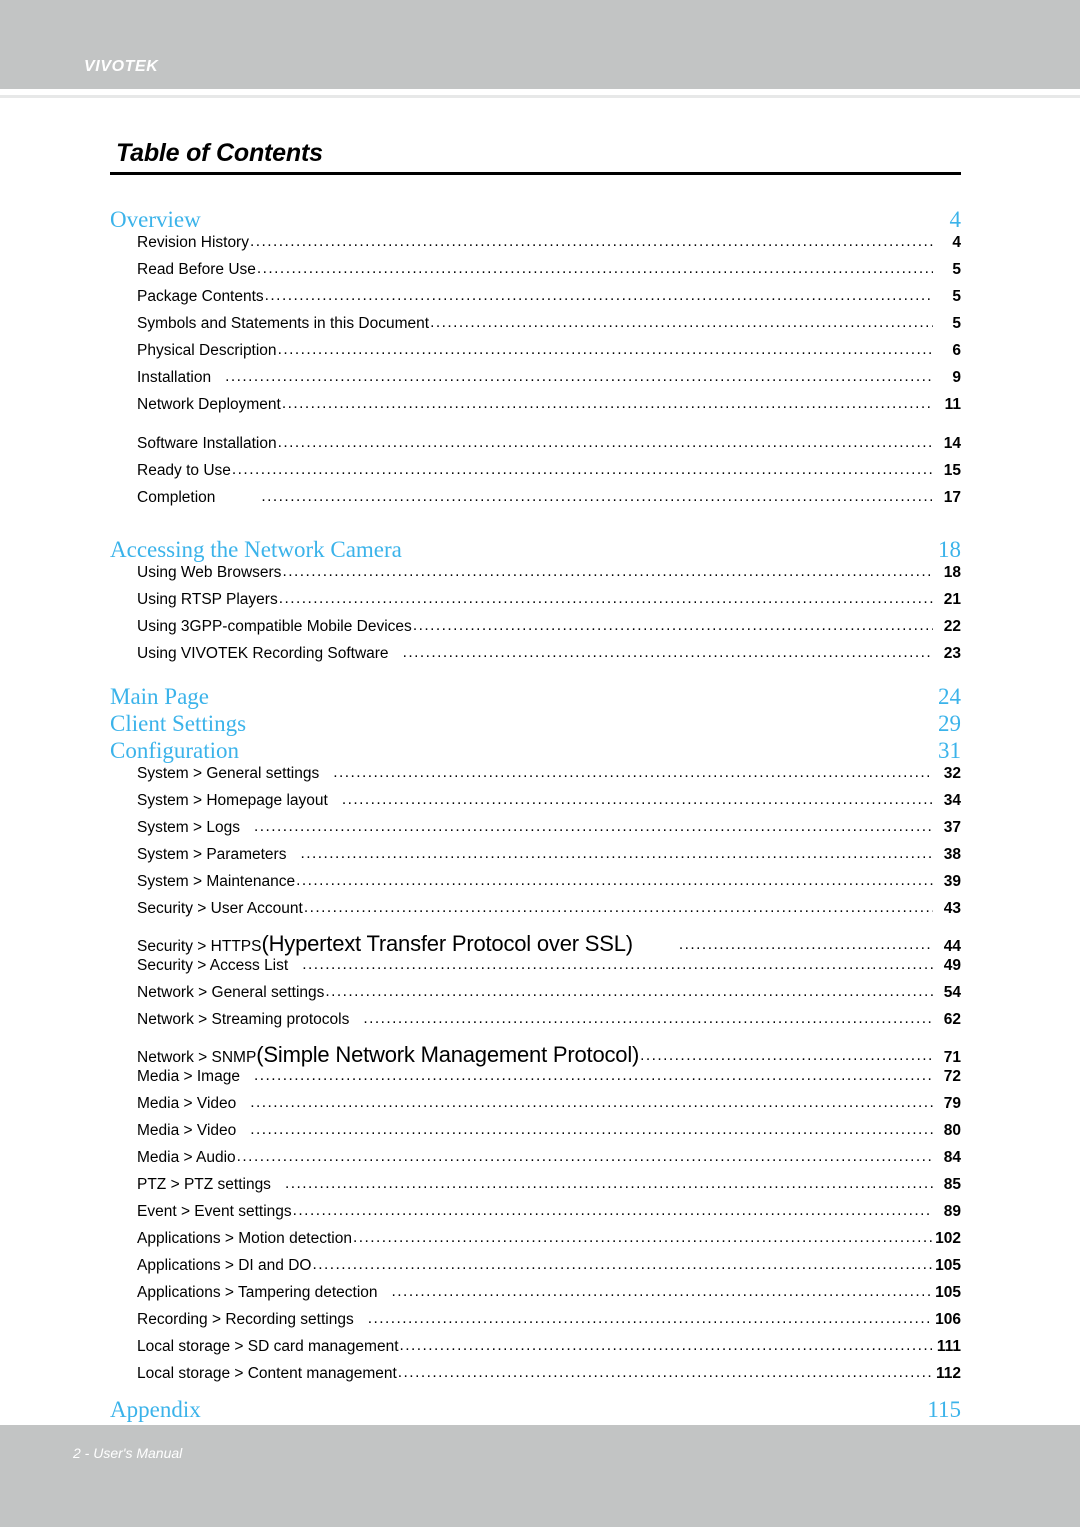  I want to click on toc-entry-label: Software Installation, so click(207, 443).